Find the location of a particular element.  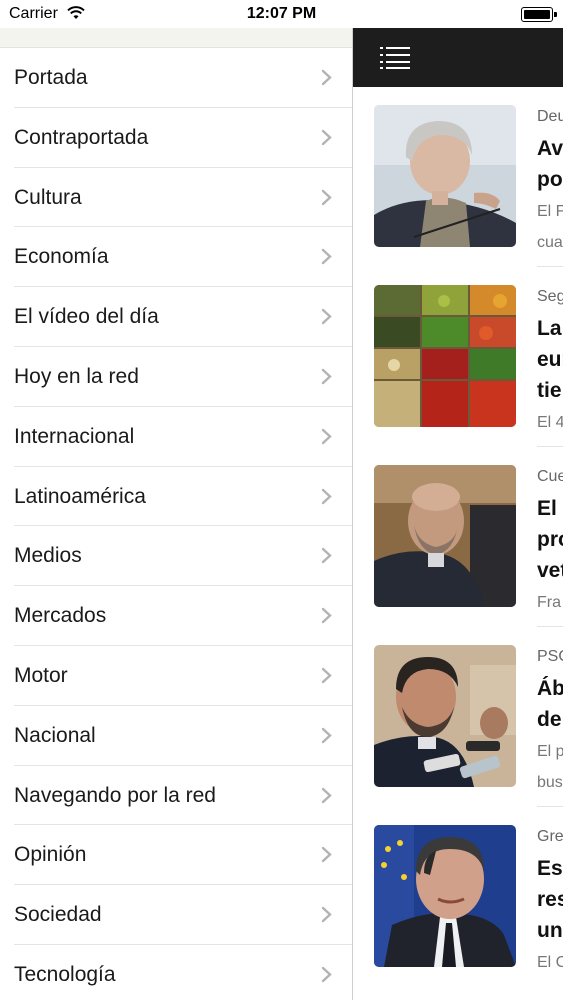

menu-item-label: Portada is located at coordinates (51, 77).